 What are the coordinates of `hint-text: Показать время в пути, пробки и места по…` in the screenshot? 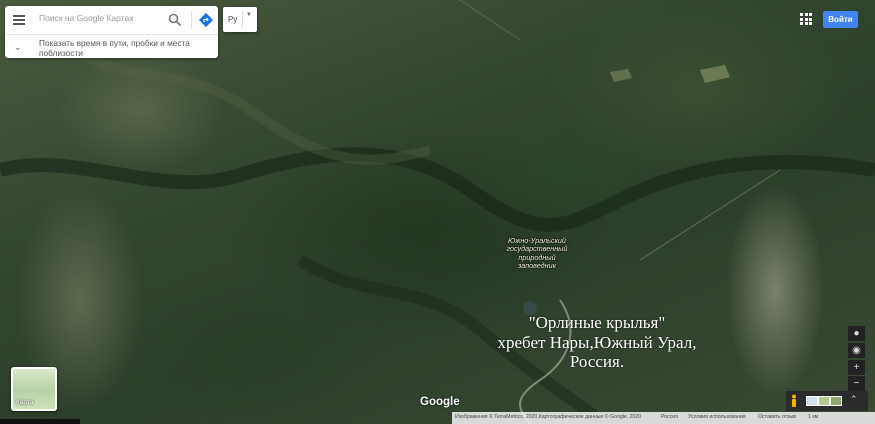 It's located at (114, 48).